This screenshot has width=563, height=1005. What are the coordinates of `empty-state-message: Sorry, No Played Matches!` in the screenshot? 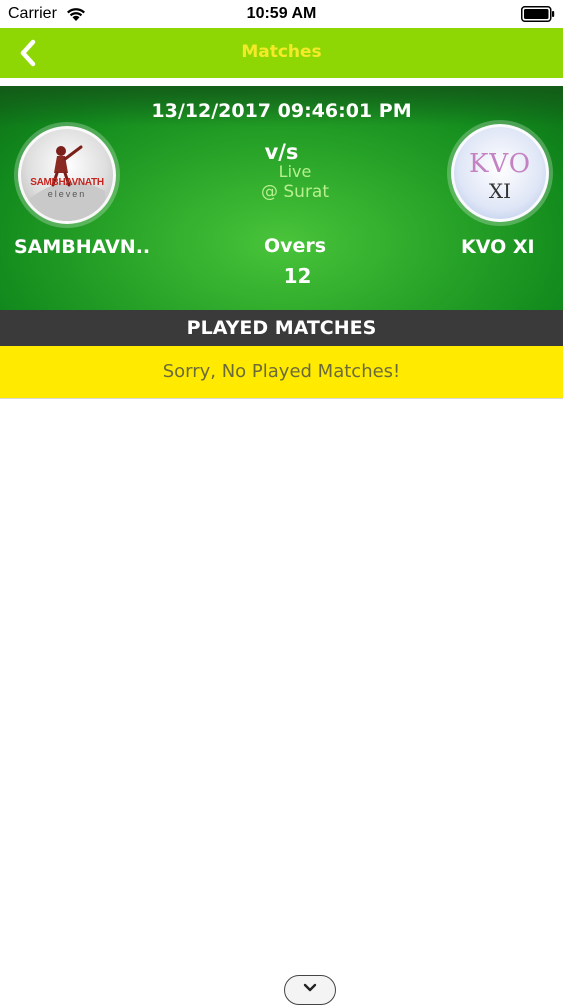 It's located at (281, 372).